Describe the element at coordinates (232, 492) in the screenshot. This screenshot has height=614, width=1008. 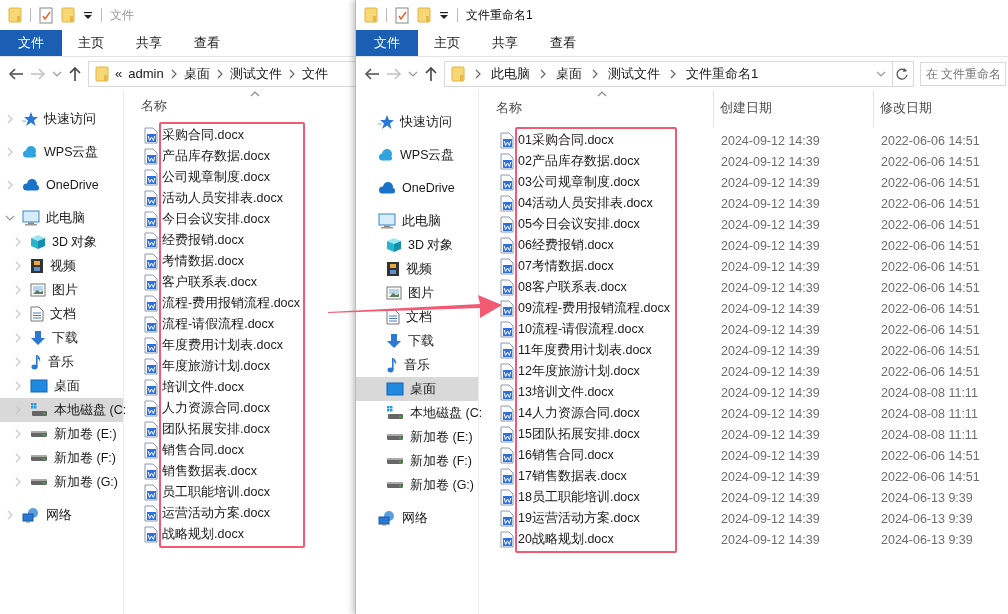
I see `file-name: 员工职能培训.docx` at that location.